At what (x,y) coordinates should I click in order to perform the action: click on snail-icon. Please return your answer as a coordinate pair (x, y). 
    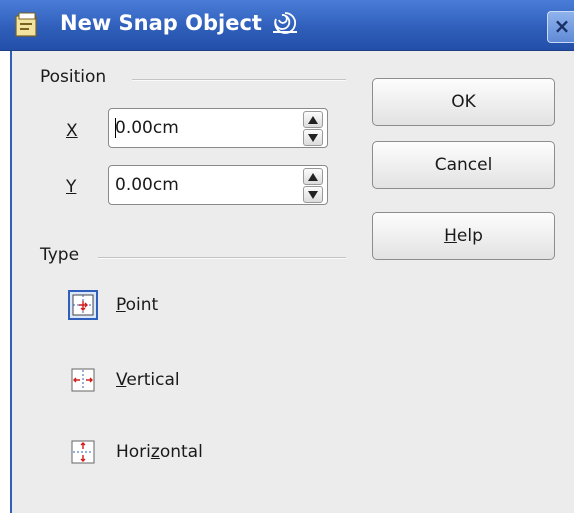
    Looking at the image, I should click on (285, 23).